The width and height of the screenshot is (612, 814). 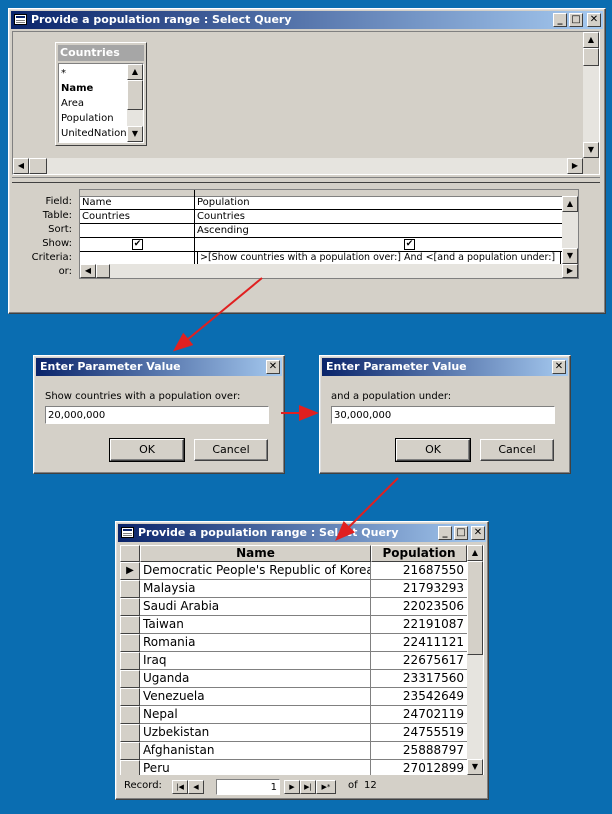 What do you see at coordinates (180, 787) in the screenshot?
I see `first-record-icon: |◀` at bounding box center [180, 787].